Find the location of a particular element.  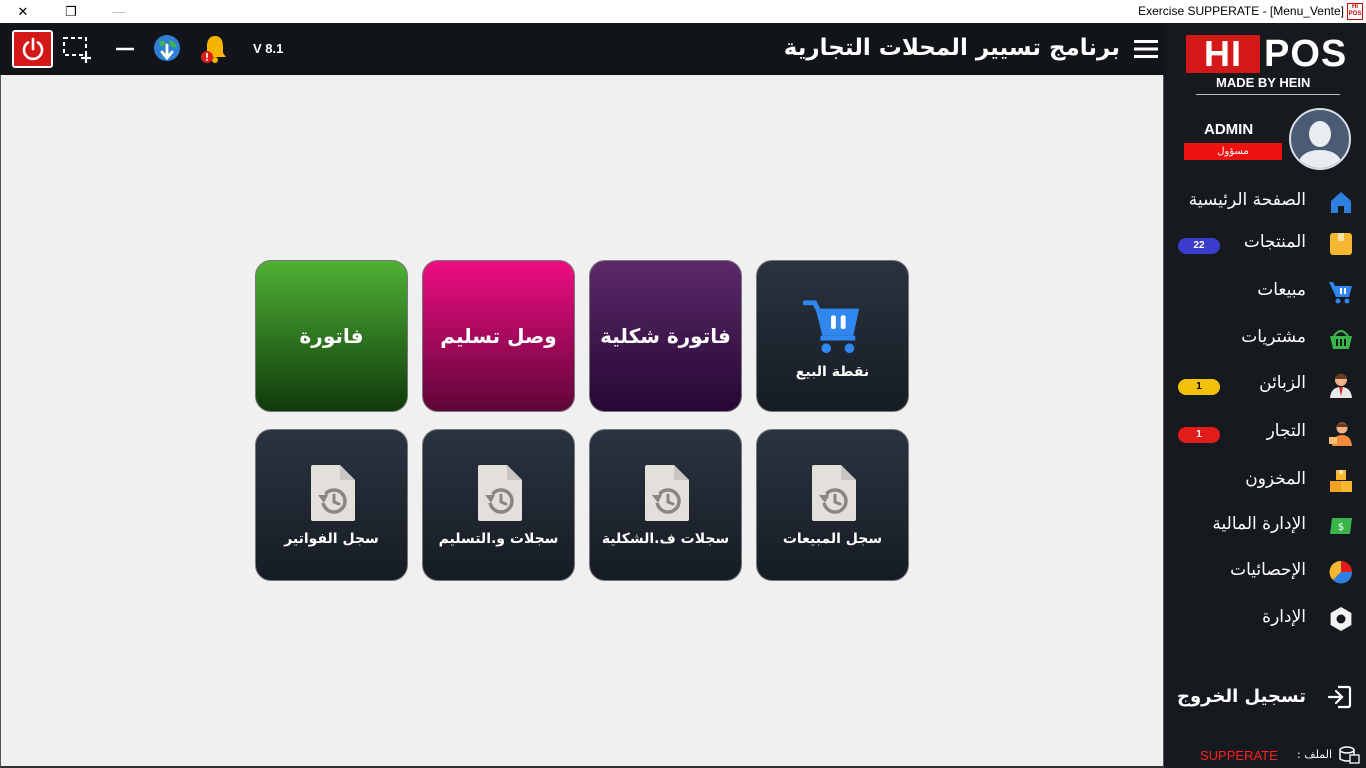

sidebar-item-label: المخزون is located at coordinates (1275, 479).